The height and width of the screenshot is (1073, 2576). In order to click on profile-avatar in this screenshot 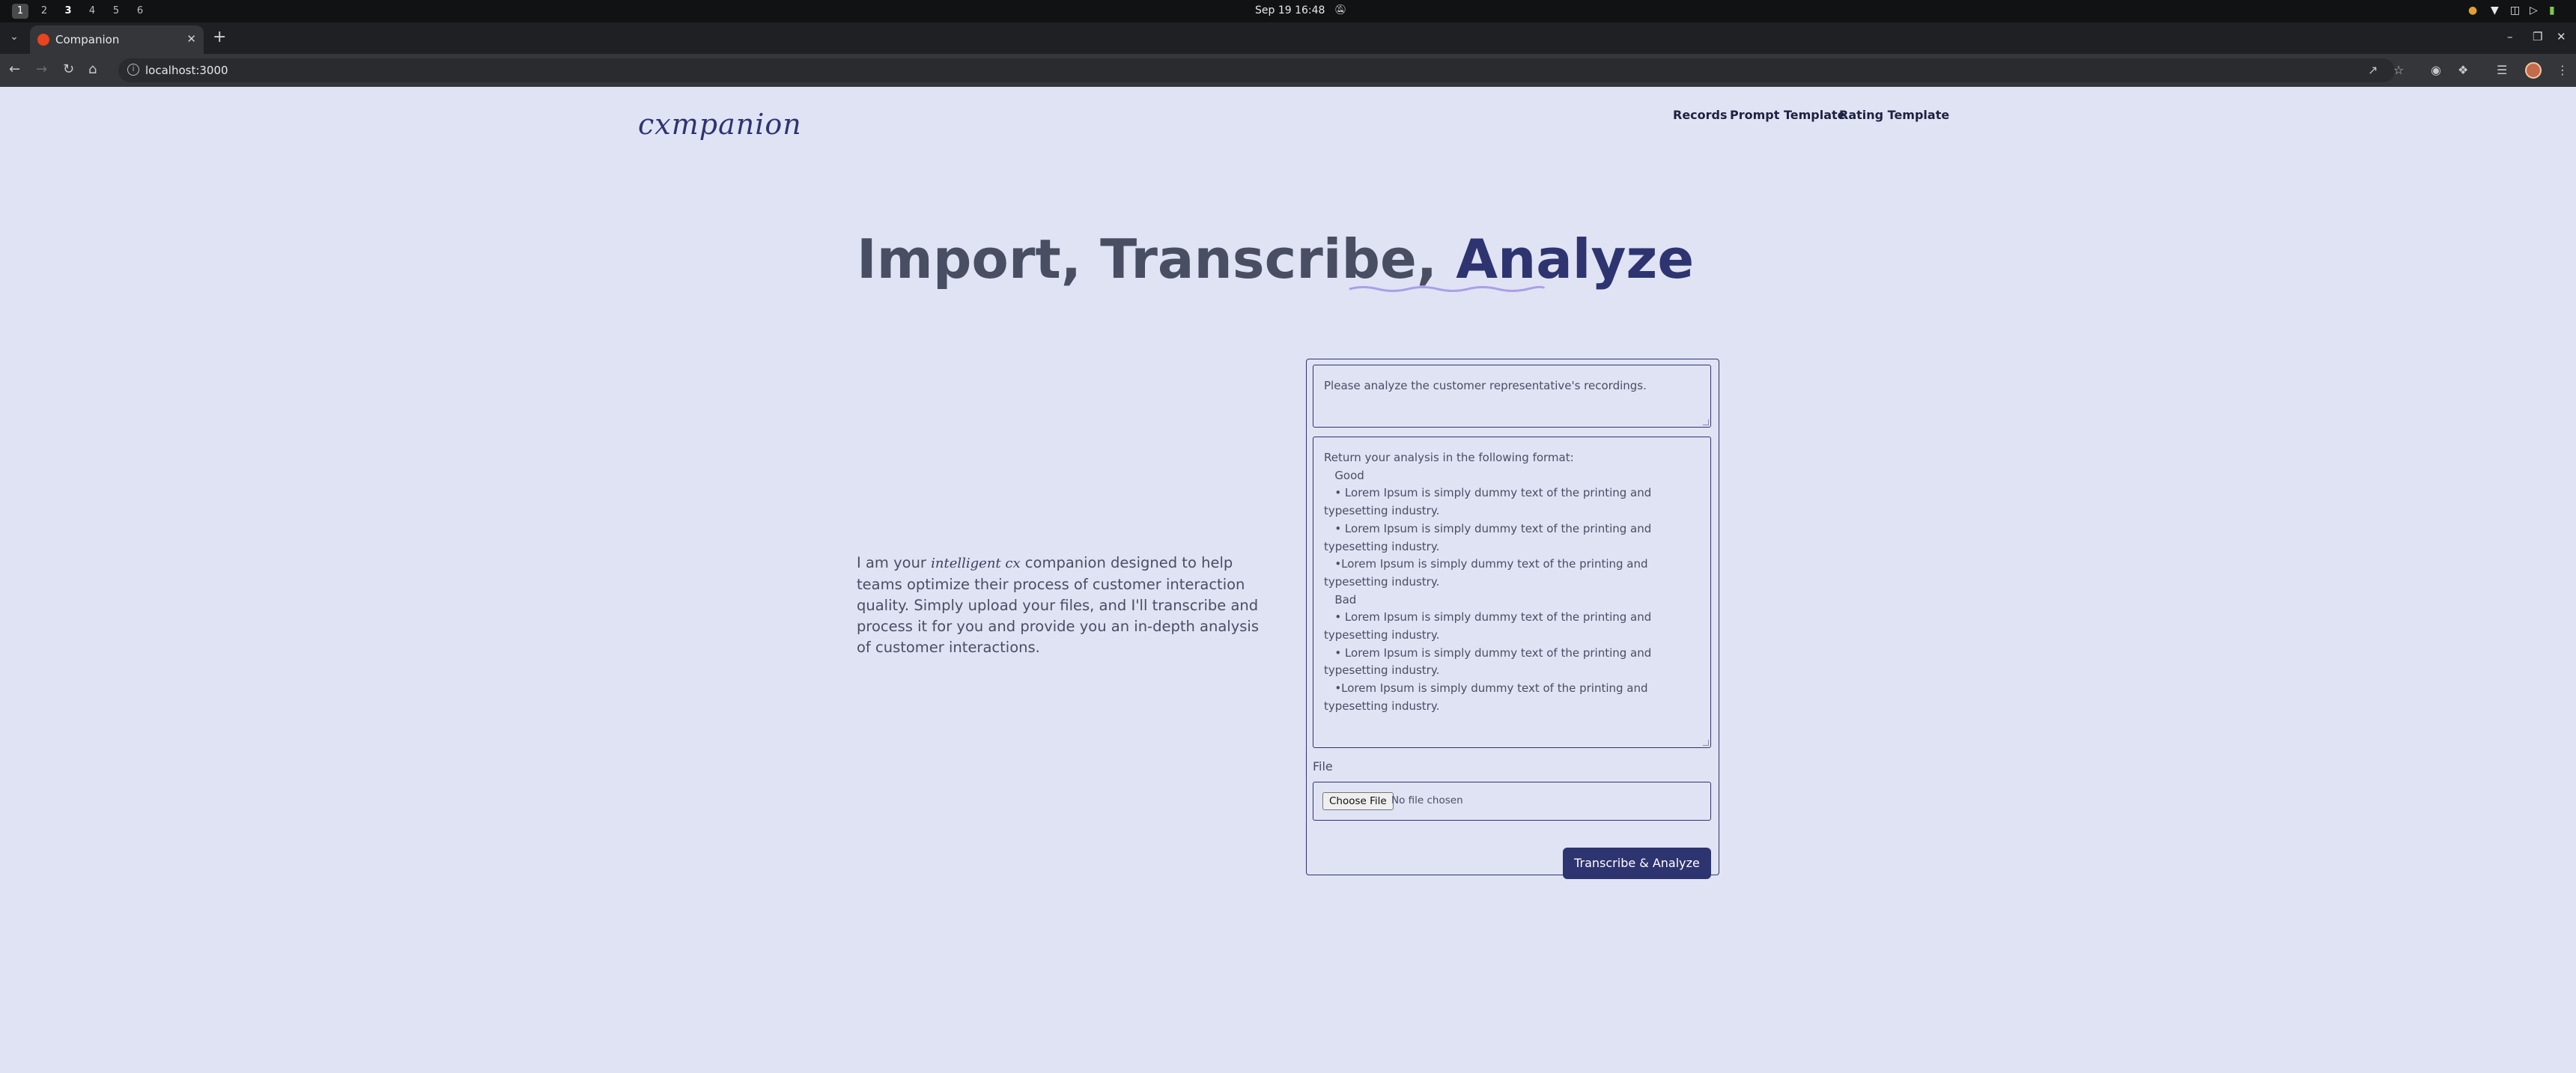, I will do `click(2533, 70)`.